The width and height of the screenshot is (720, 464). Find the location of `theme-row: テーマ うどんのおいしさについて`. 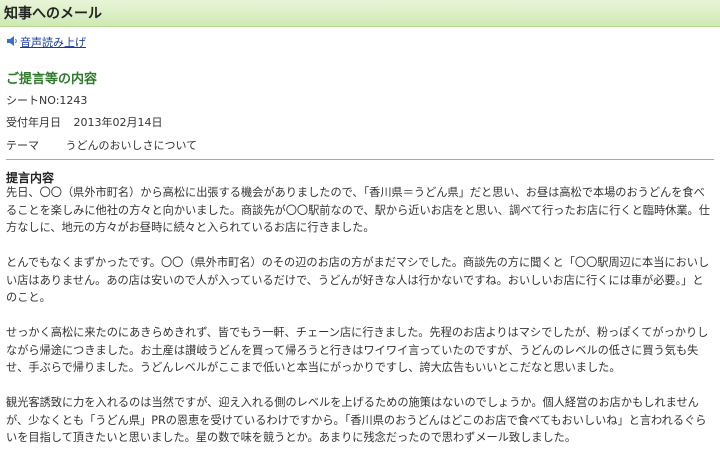

theme-row: テーマ うどんのおいしさについて is located at coordinates (101, 145).